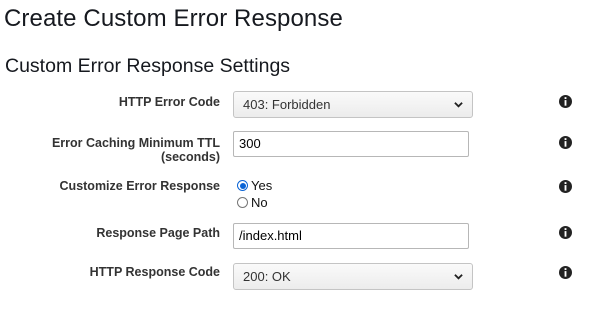 The image size is (600, 336). I want to click on section-title: Custom Error Response Settings, so click(148, 66).